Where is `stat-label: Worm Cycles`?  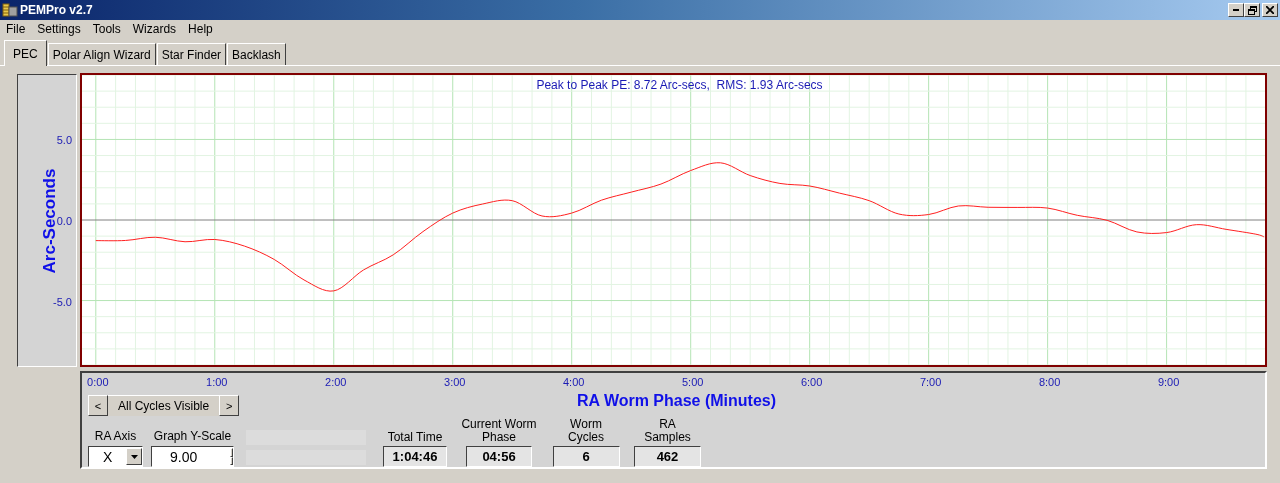
stat-label: Worm Cycles is located at coordinates (586, 431).